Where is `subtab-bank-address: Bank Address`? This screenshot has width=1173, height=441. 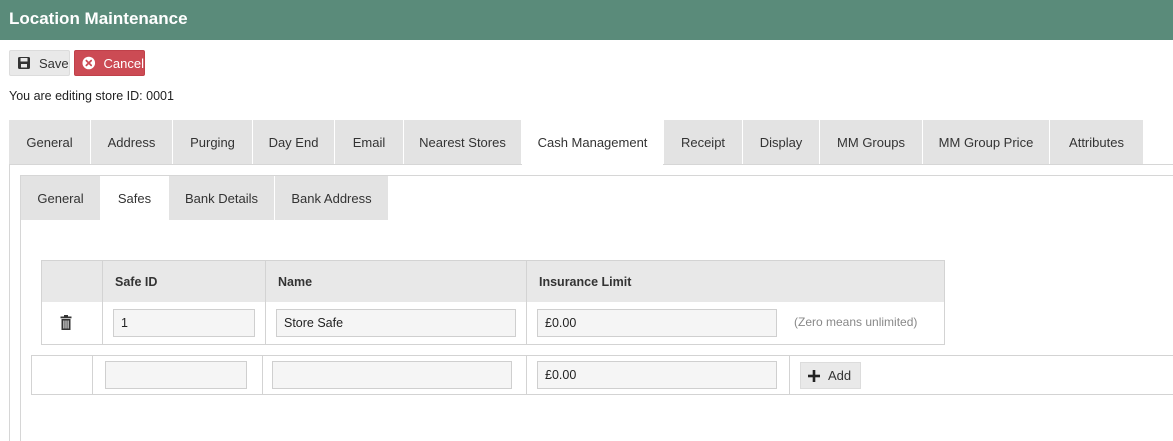
subtab-bank-address: Bank Address is located at coordinates (331, 198).